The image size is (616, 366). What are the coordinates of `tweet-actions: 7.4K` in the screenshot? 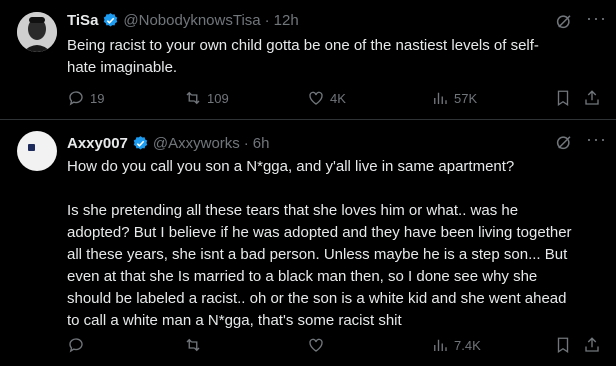 It's located at (337, 346).